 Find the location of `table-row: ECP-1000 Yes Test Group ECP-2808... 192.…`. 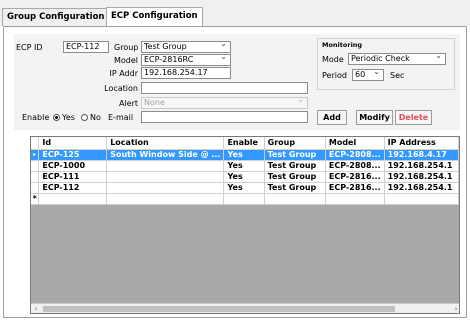

table-row: ECP-1000 Yes Test Group ECP-2808... 192.… is located at coordinates (245, 166).